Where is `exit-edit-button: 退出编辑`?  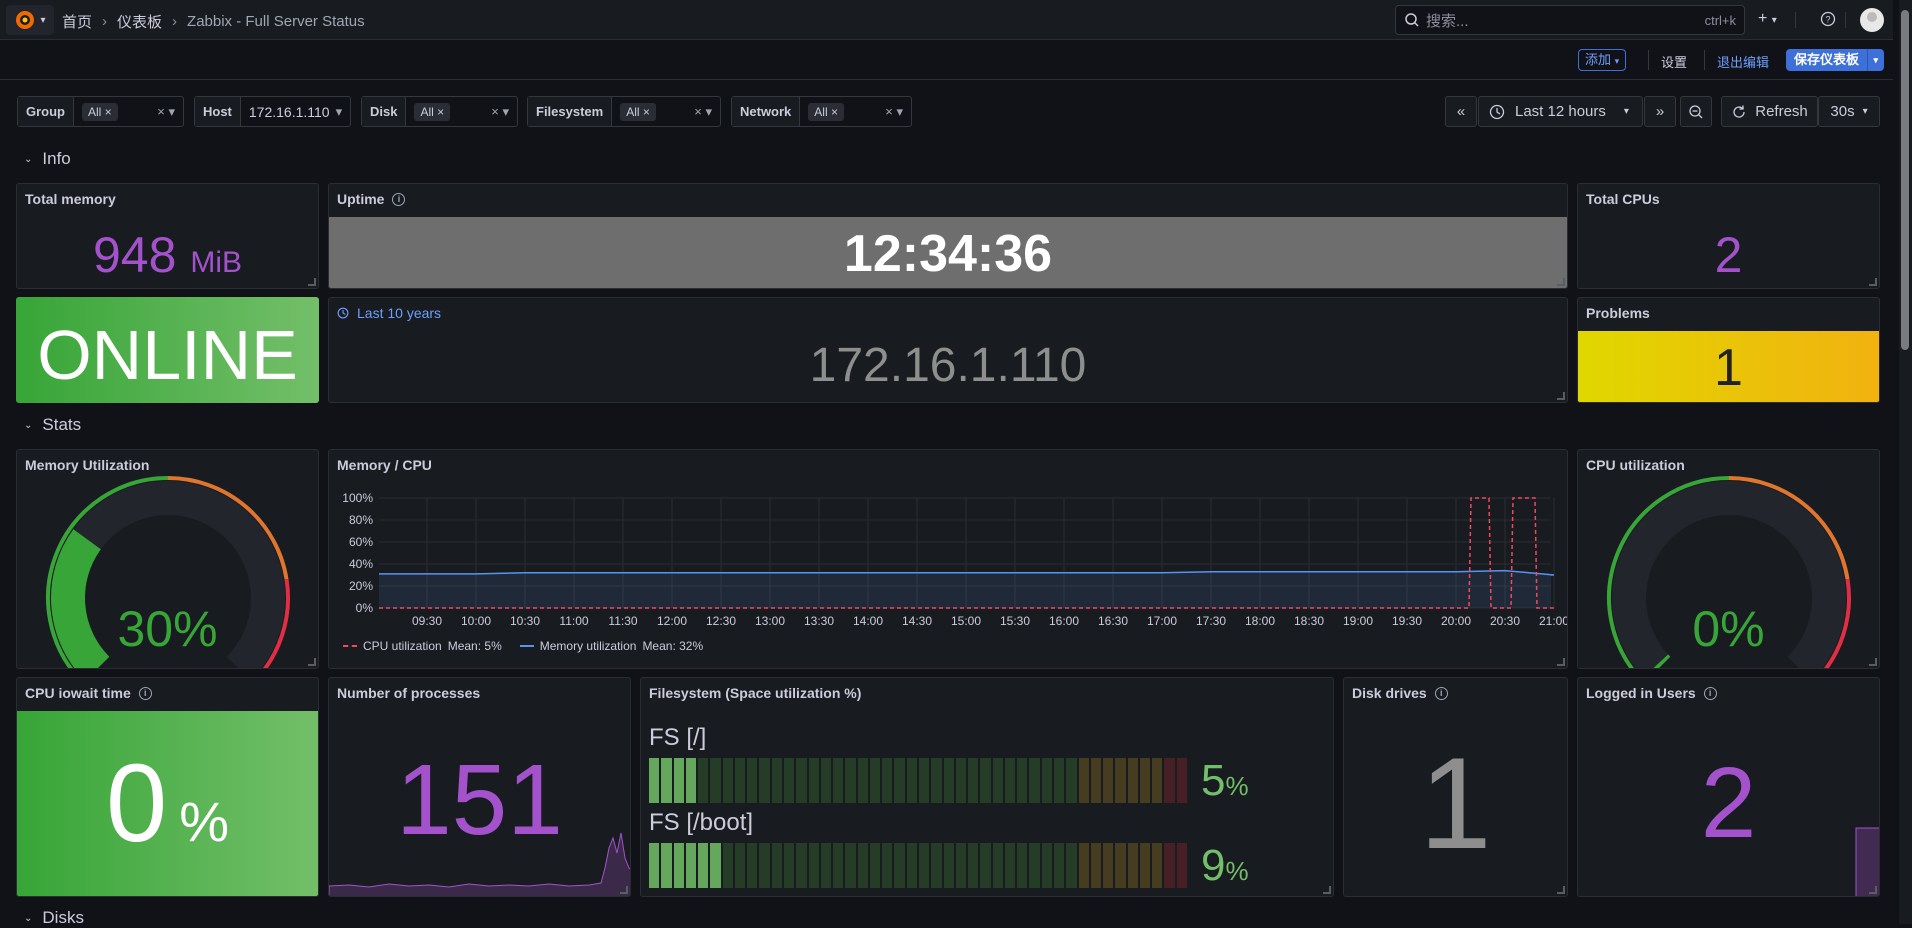
exit-edit-button: 退出编辑 is located at coordinates (1743, 61).